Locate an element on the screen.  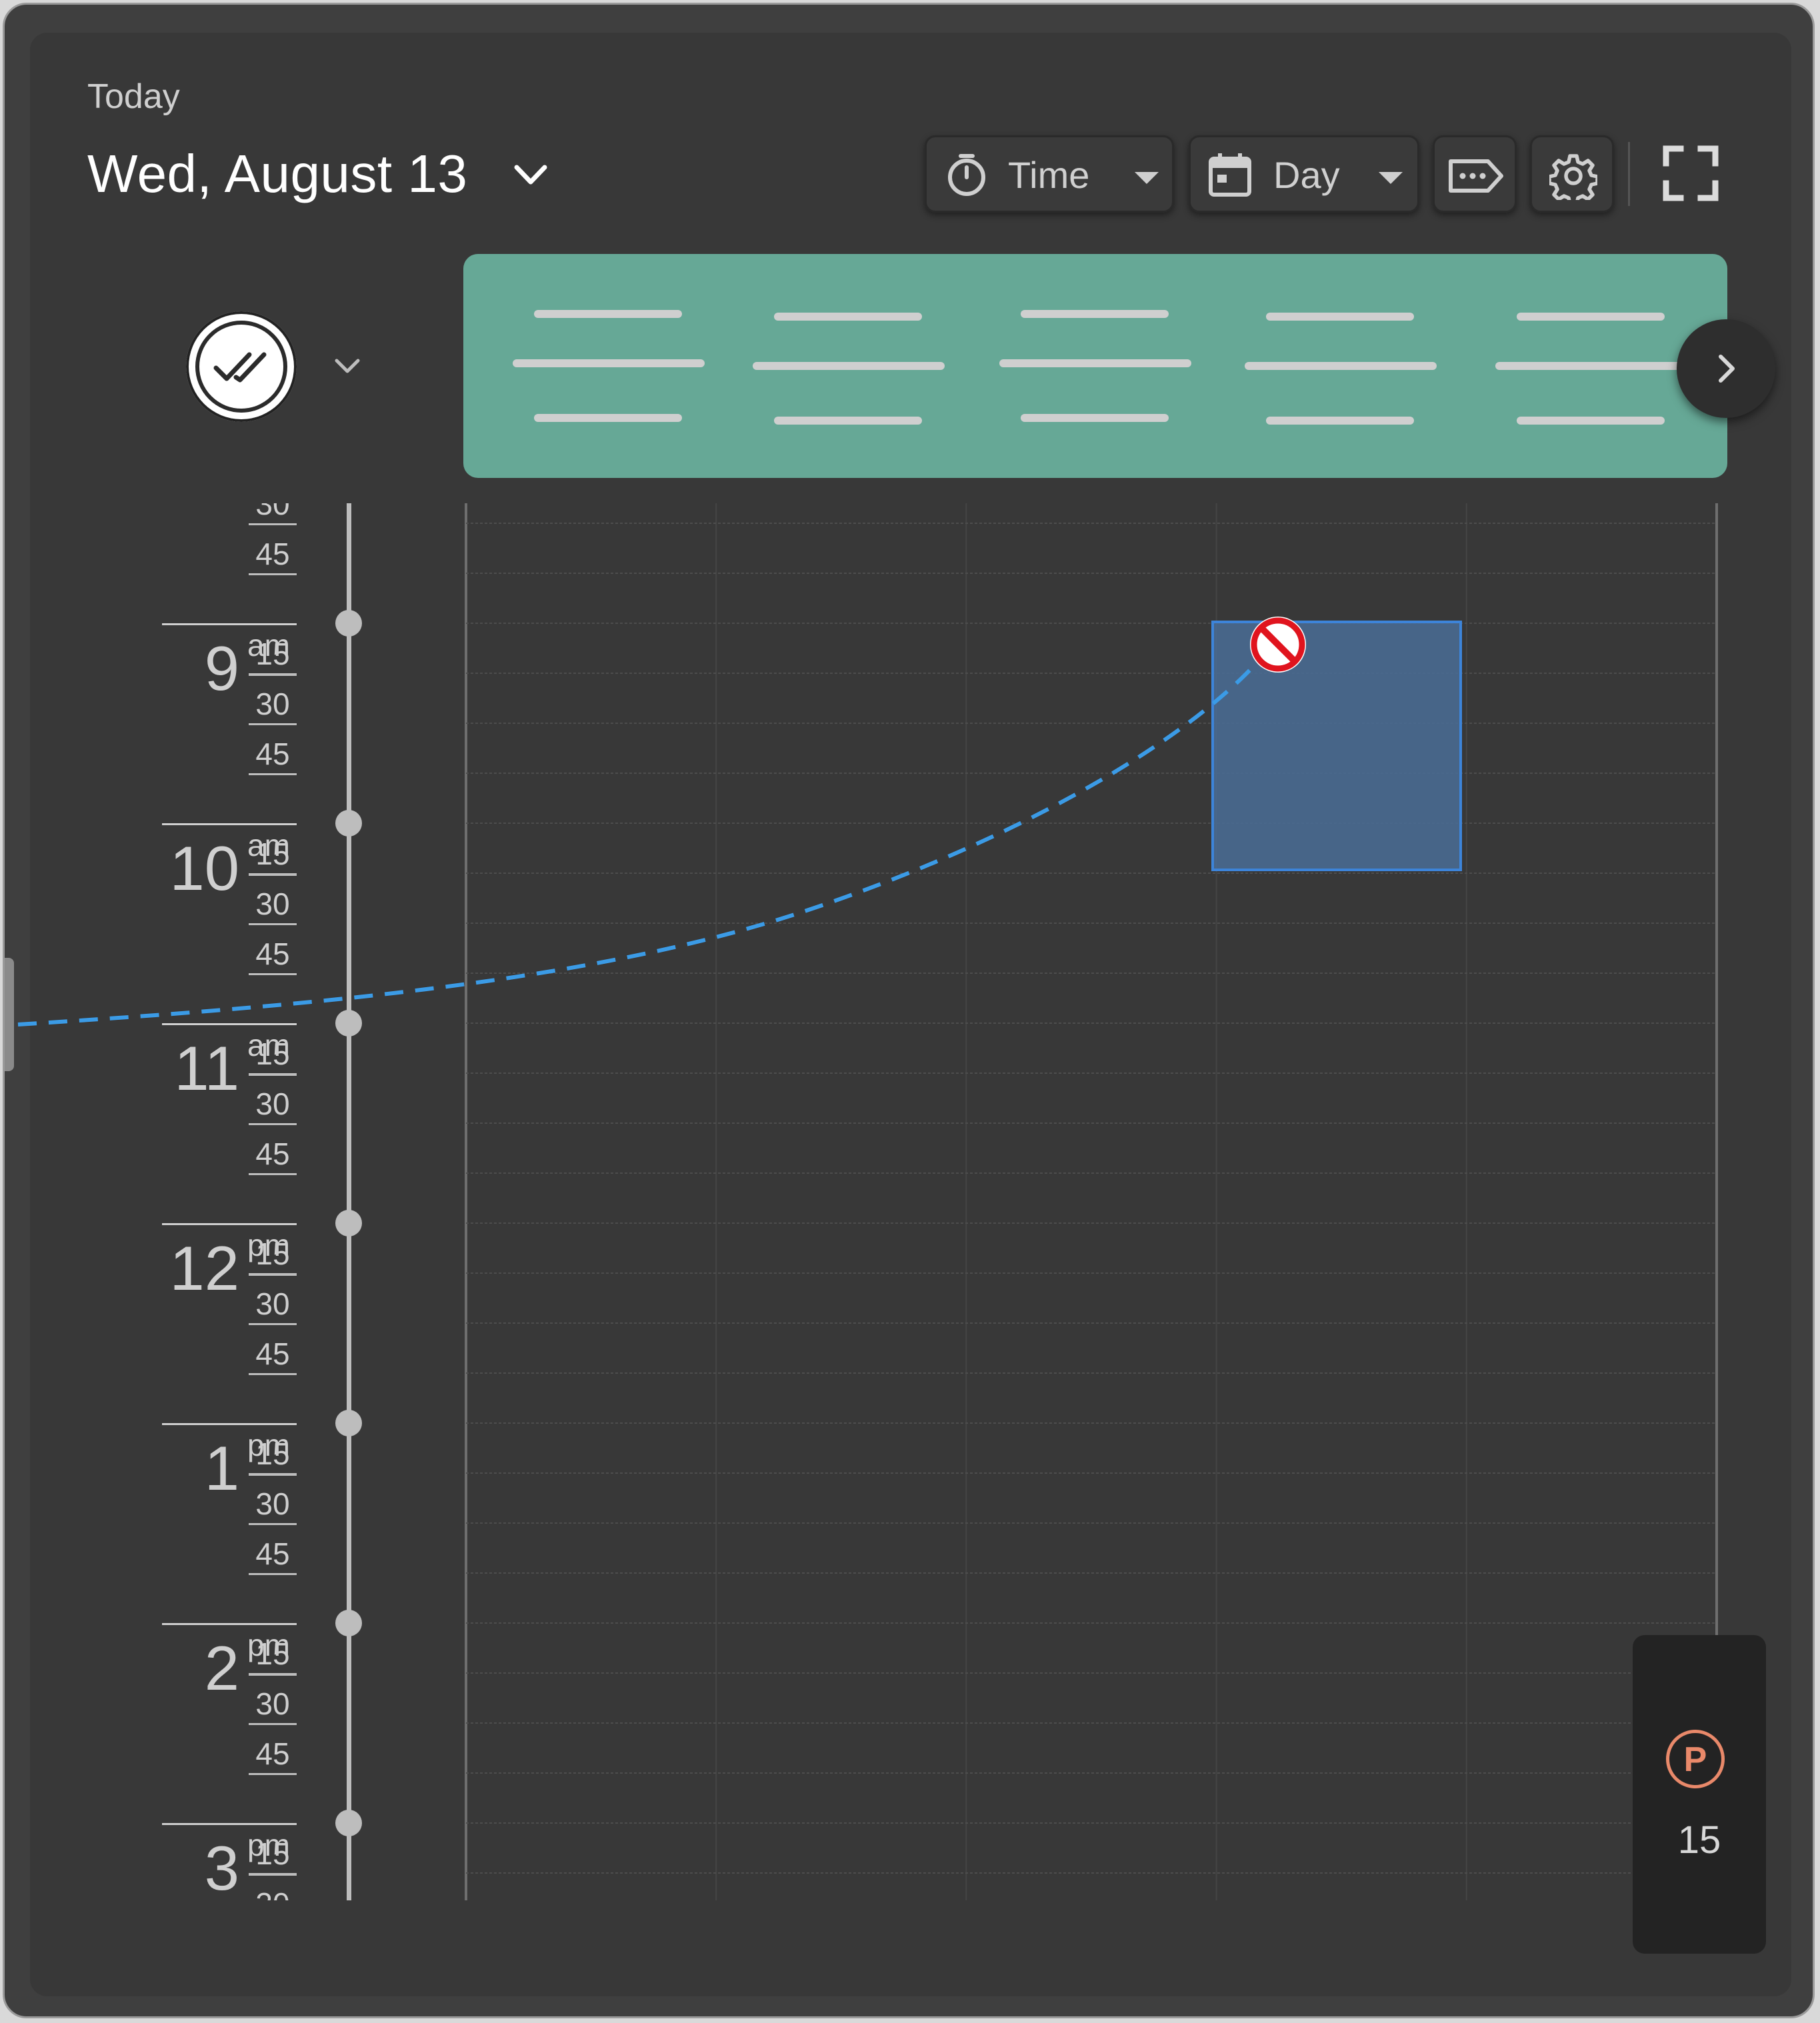
drag-selection-box is located at coordinates (1336, 746).